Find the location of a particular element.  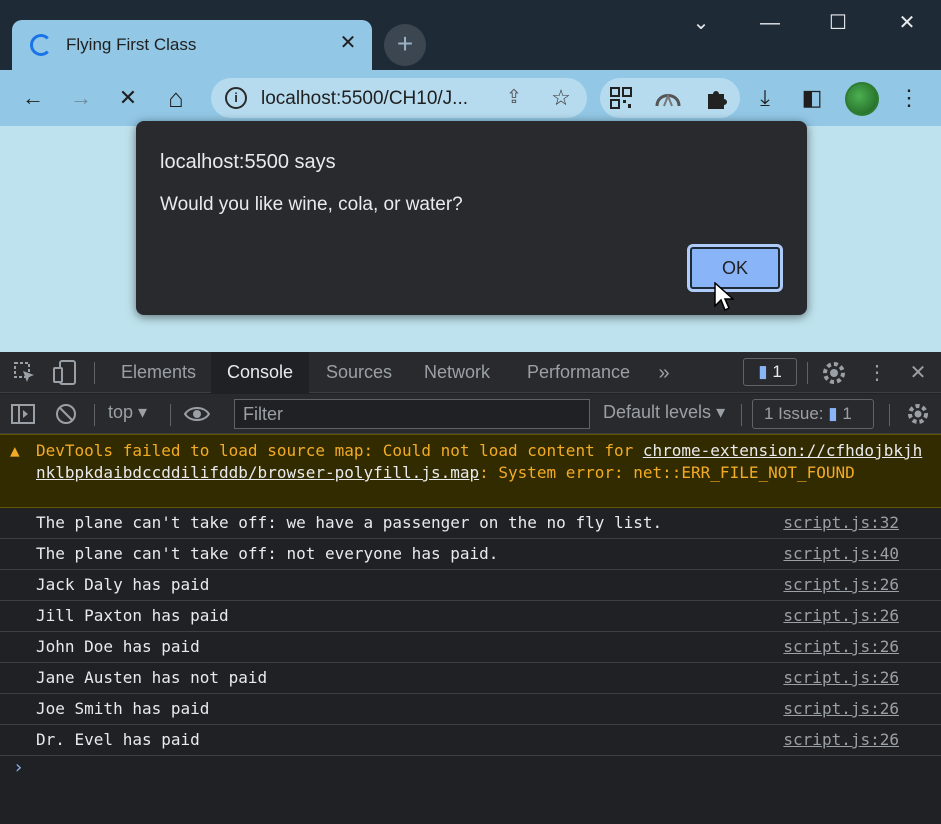

issues-count: 1 is located at coordinates (847, 413).